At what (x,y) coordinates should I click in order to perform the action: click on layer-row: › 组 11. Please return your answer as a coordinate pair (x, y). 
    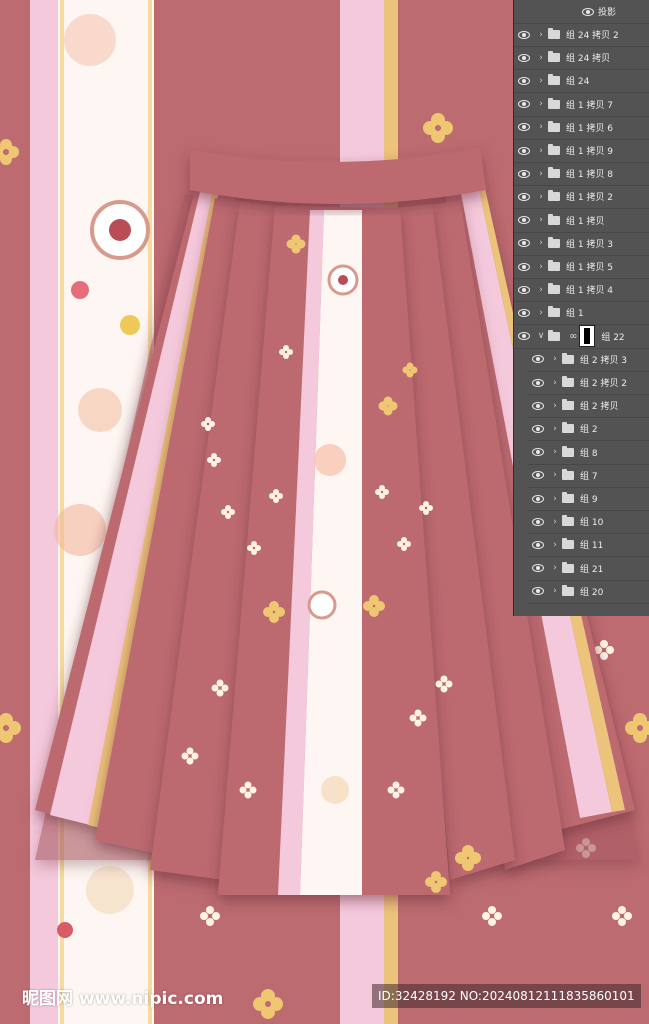
    Looking at the image, I should click on (588, 545).